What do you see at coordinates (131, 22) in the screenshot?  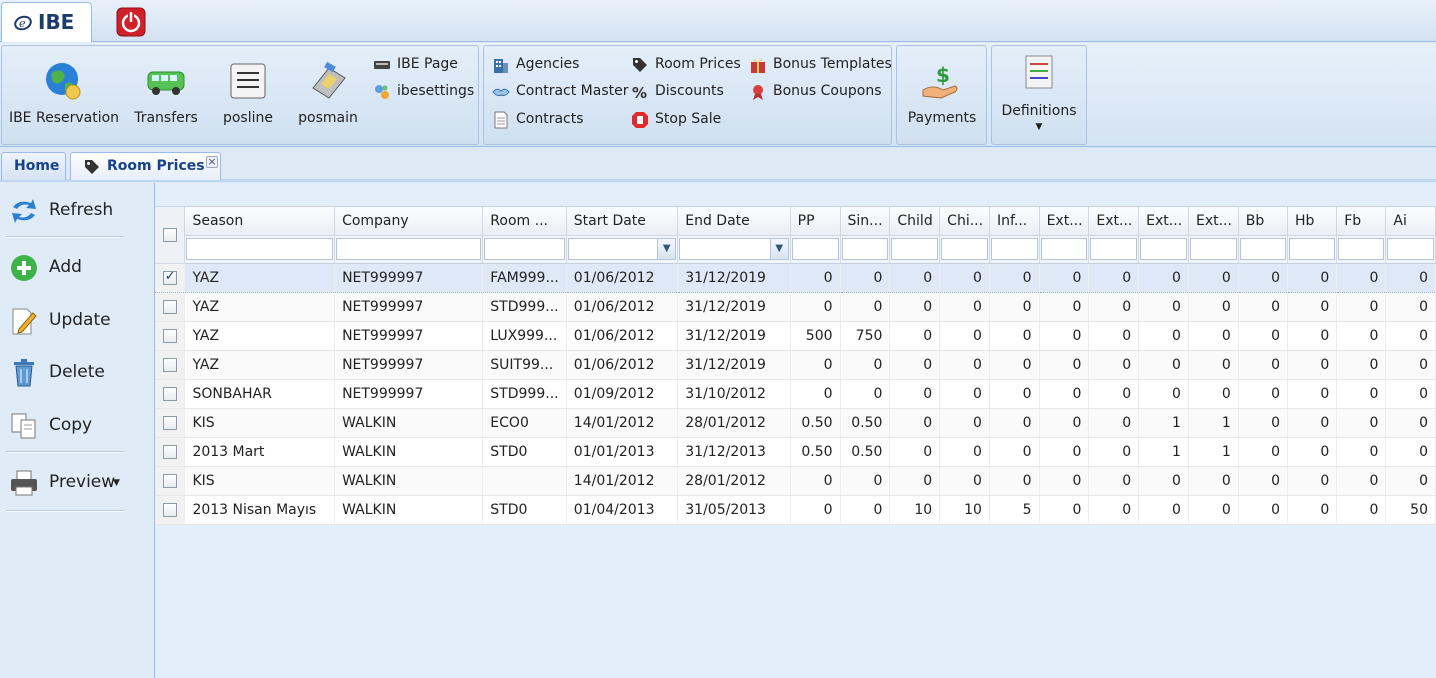 I see `power-off-icon` at bounding box center [131, 22].